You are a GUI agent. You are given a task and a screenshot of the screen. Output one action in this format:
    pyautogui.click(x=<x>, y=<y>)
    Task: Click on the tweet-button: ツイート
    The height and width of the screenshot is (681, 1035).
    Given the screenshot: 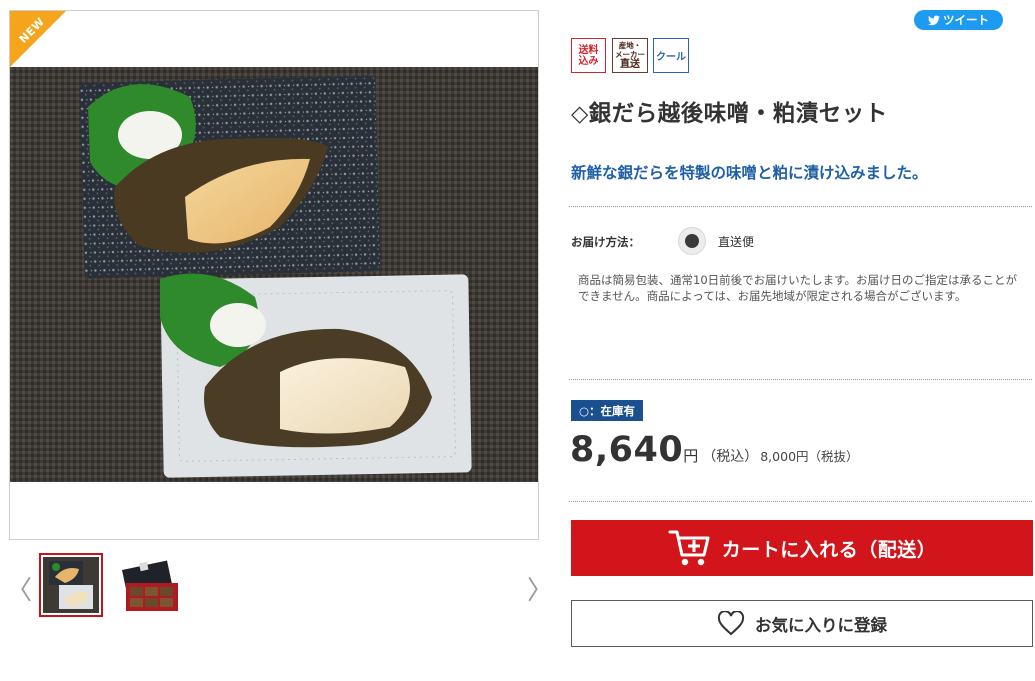 What is the action you would take?
    pyautogui.click(x=958, y=20)
    